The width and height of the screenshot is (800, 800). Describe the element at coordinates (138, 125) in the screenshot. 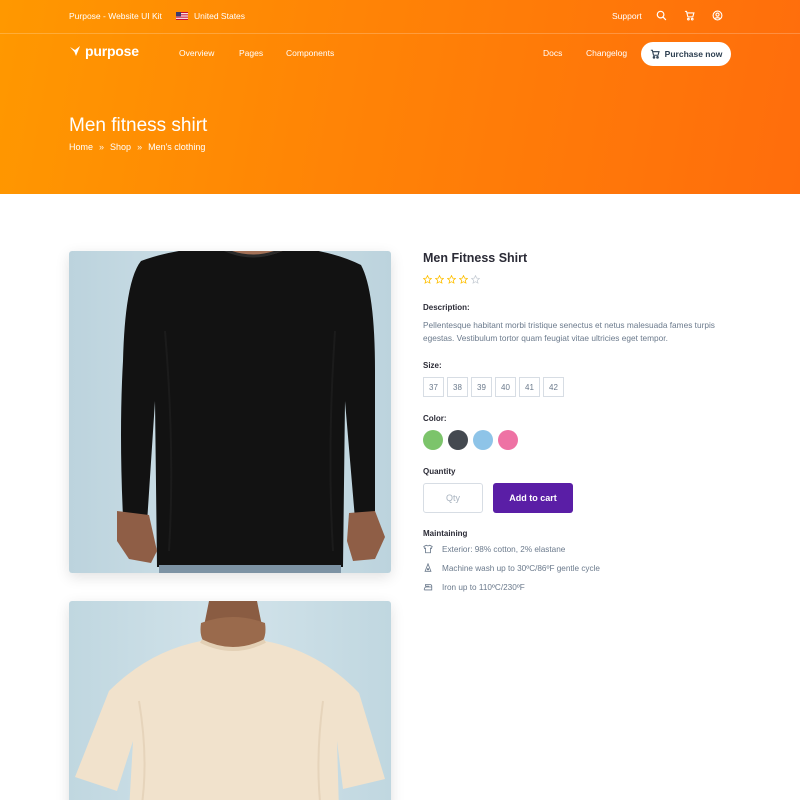

I see `page-title: Men fitness shirt` at that location.